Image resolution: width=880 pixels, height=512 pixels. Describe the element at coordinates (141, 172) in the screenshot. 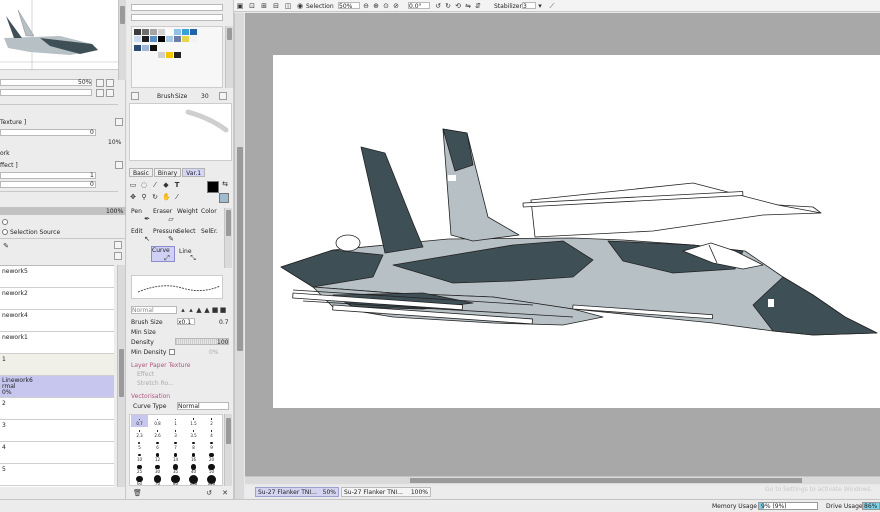

I see `tab-basic: Basic` at that location.